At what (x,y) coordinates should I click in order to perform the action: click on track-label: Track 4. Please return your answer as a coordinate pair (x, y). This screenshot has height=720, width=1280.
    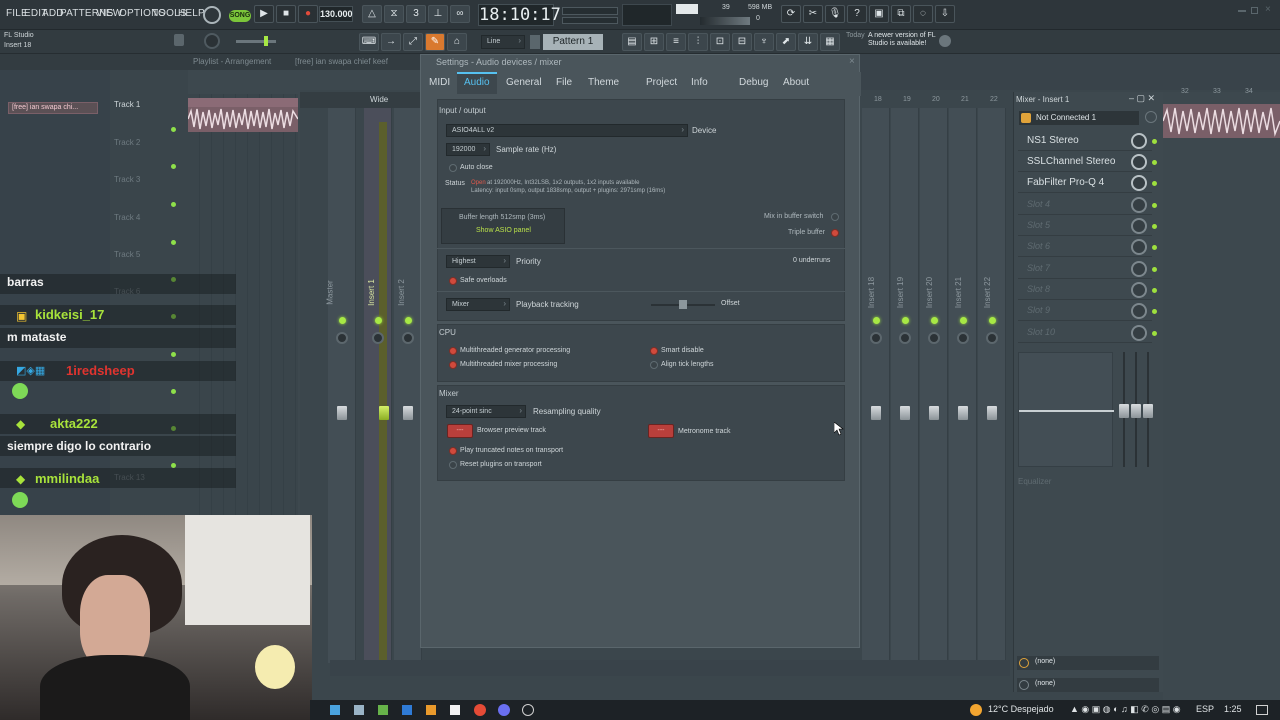
    Looking at the image, I should click on (127, 217).